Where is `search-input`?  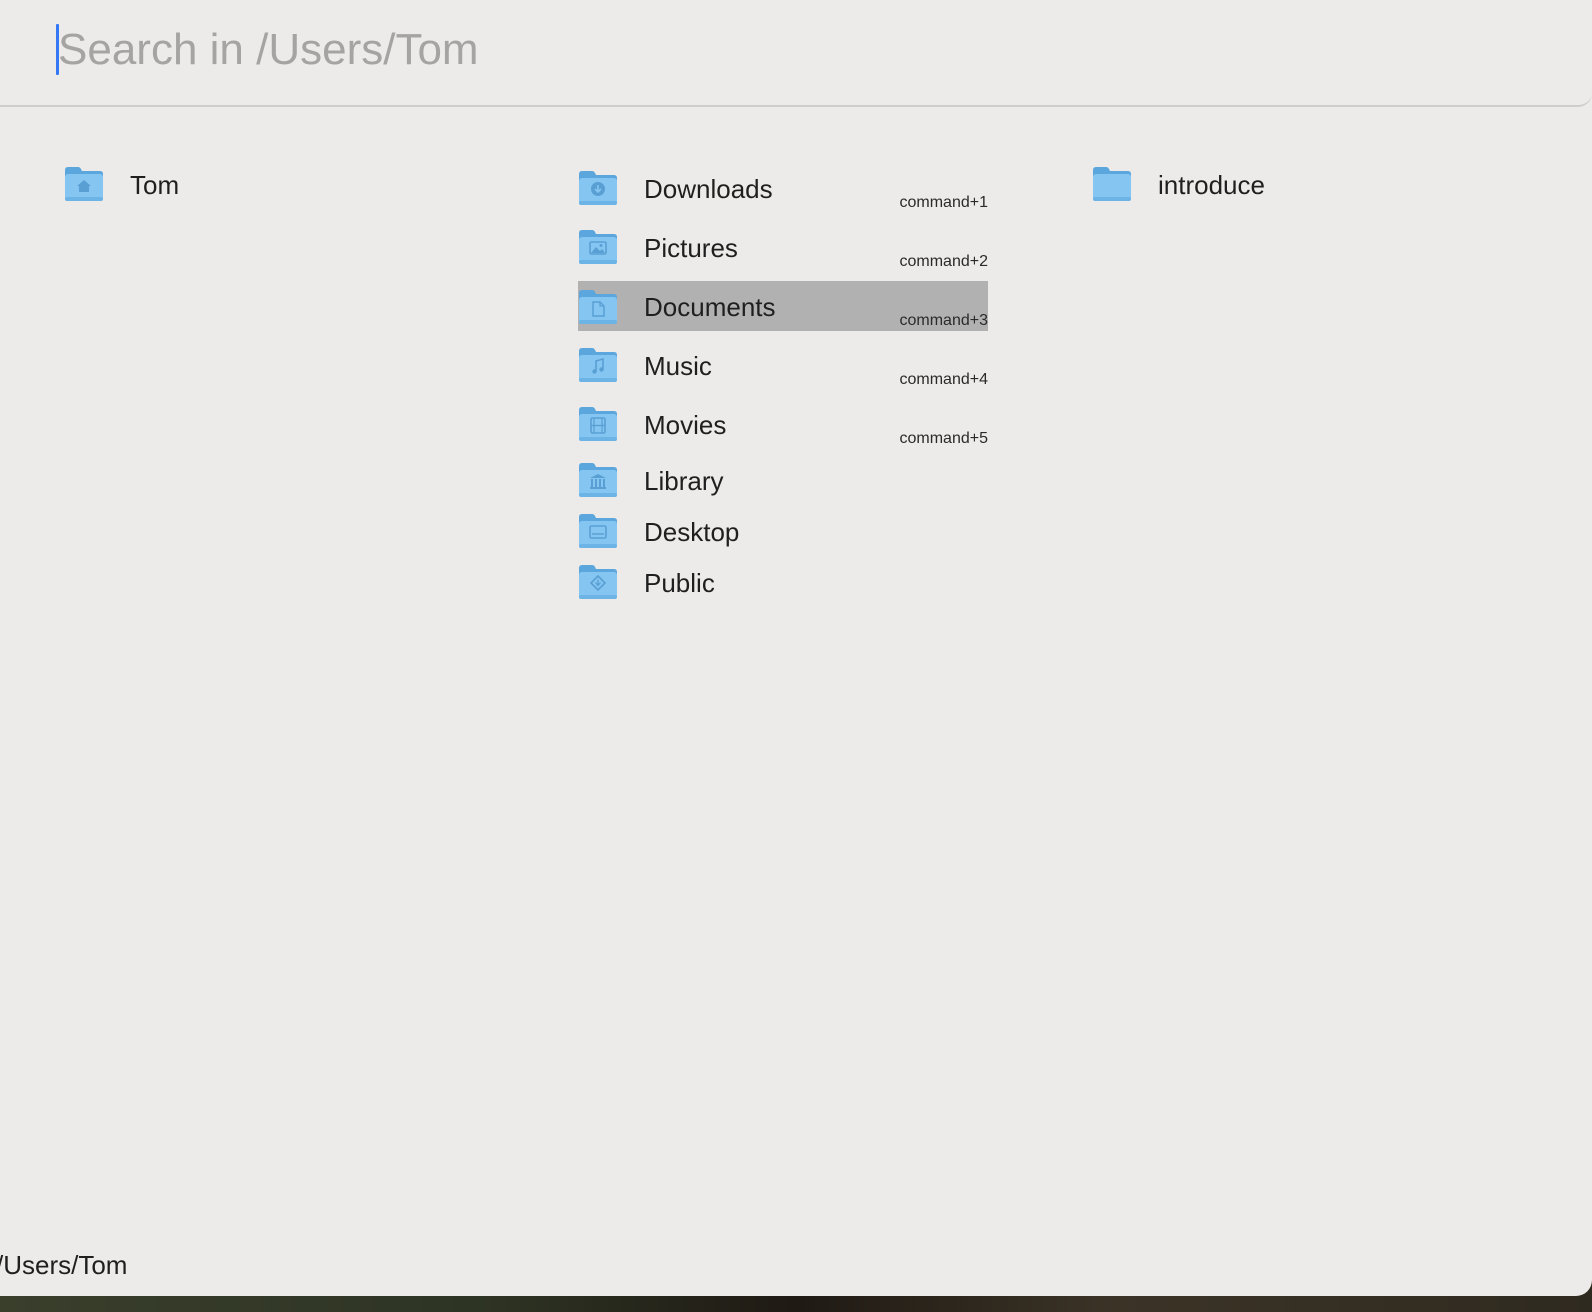 search-input is located at coordinates (758, 50).